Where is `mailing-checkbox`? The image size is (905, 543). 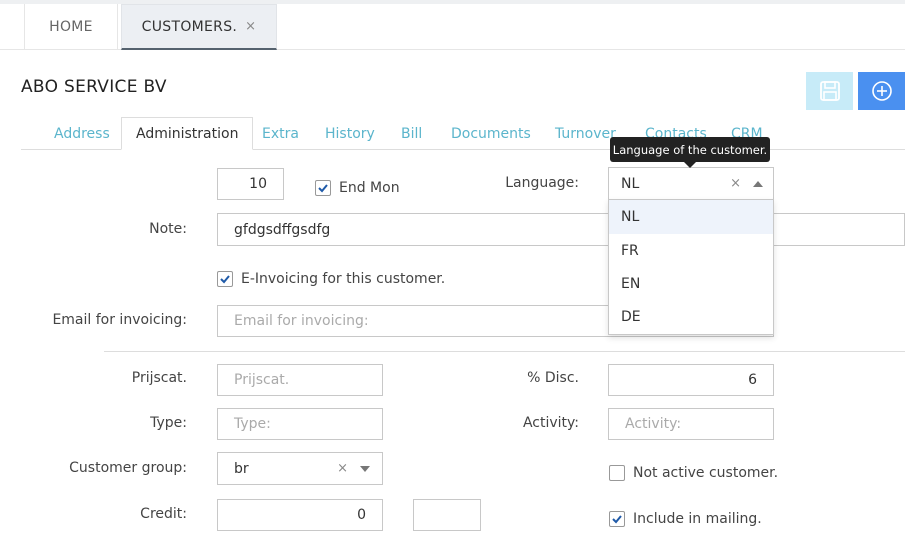 mailing-checkbox is located at coordinates (617, 519).